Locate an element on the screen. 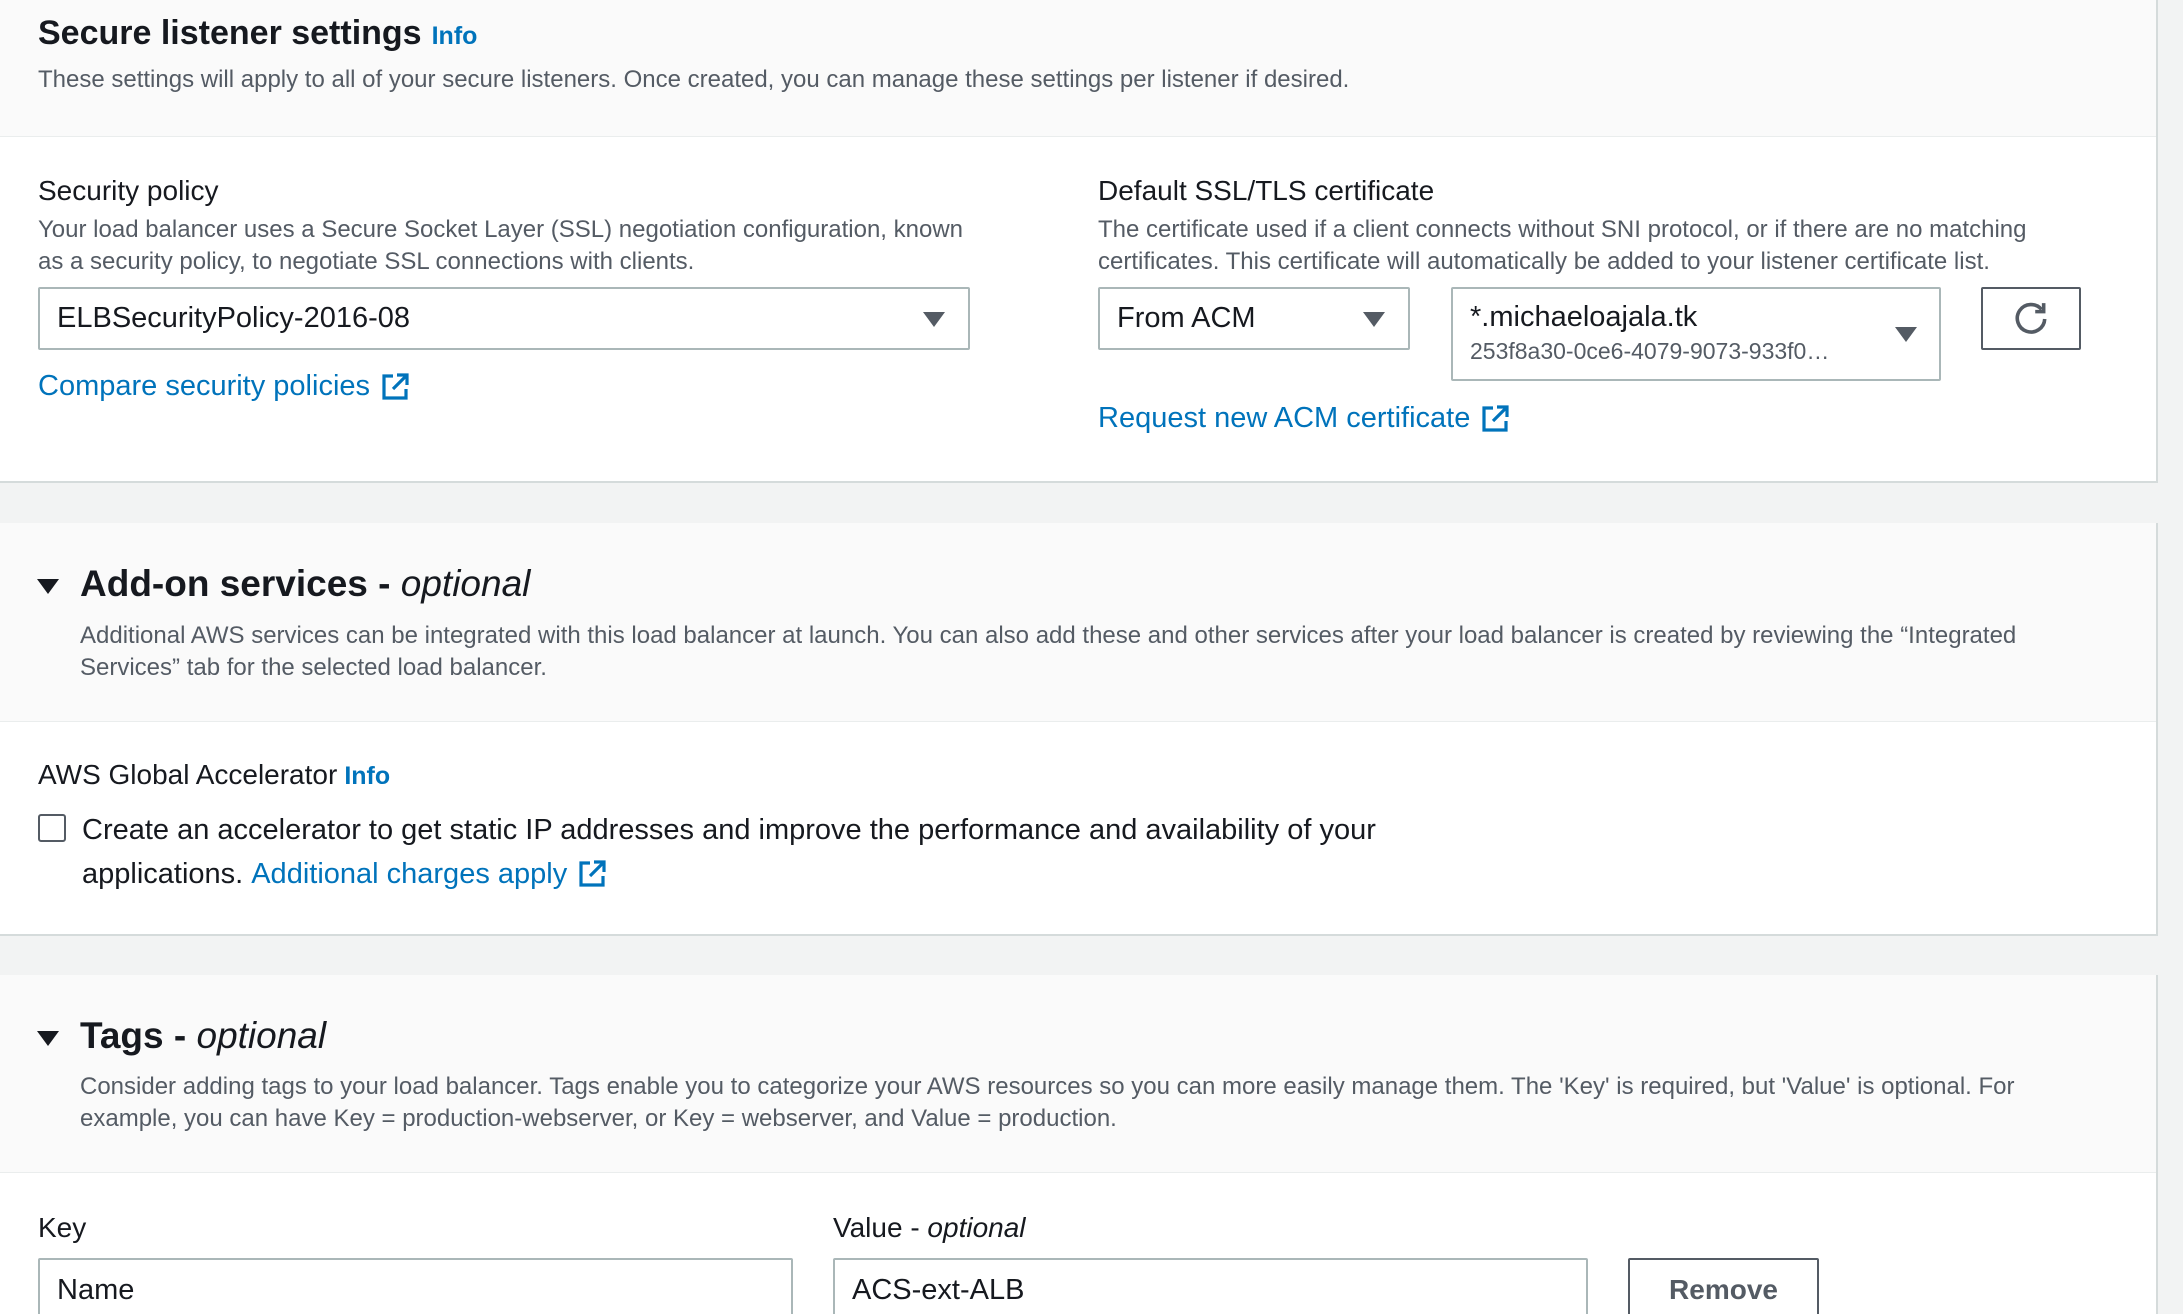  global-accelerator-label-row: AWS Global Accelerator Info is located at coordinates (214, 775).